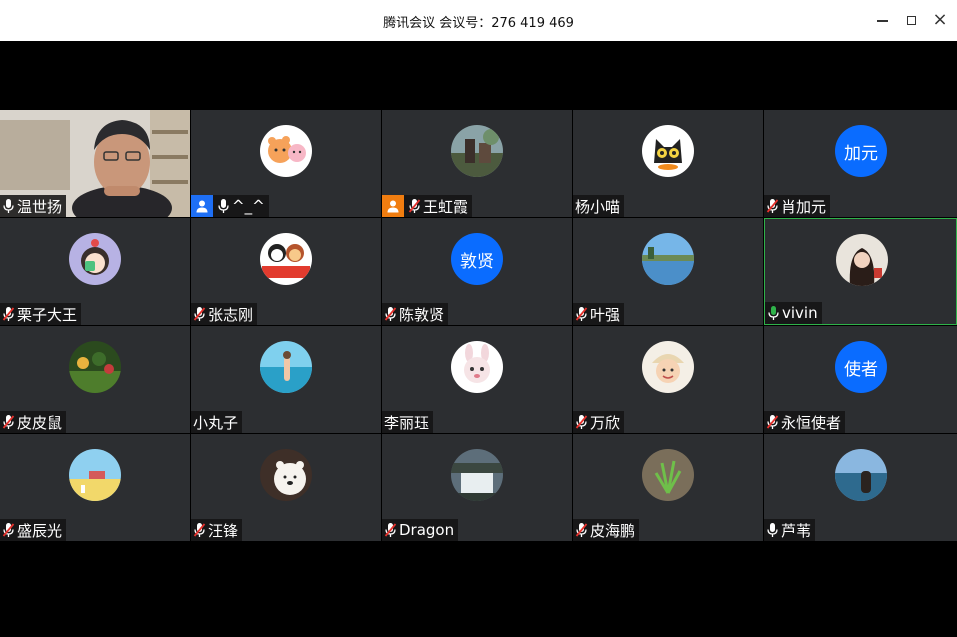 This screenshot has height=637, width=957. Describe the element at coordinates (668, 367) in the screenshot. I see `child-photo-icon` at that location.